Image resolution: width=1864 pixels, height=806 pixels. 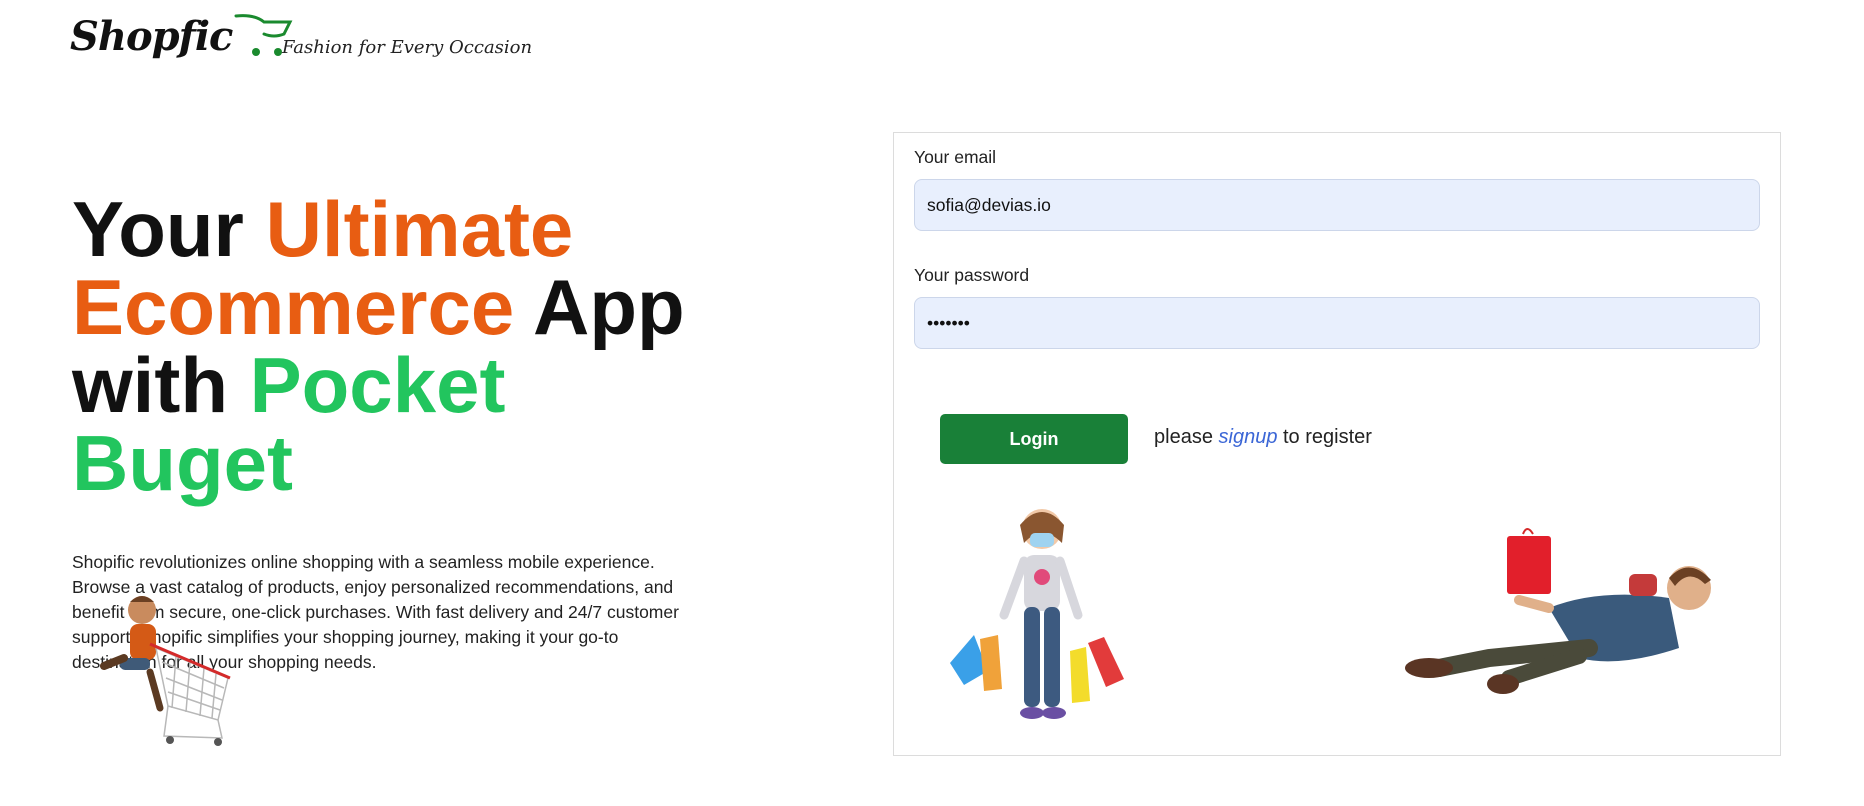 I want to click on brand-logo: Shopfic, so click(x=183, y=36).